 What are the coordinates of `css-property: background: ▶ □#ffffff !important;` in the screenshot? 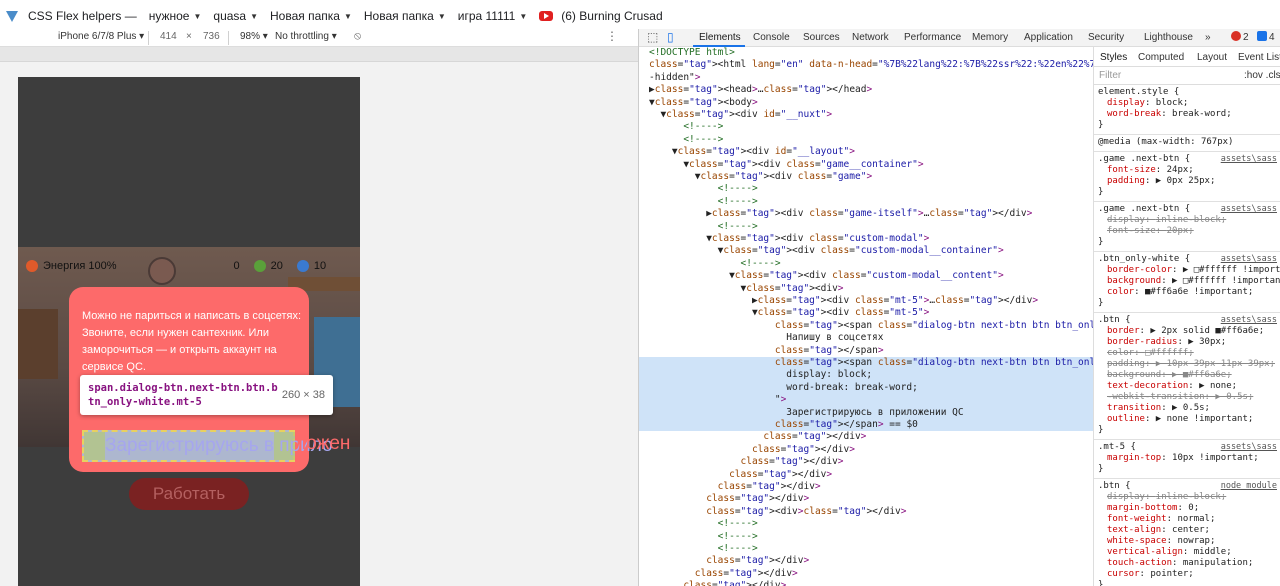 It's located at (1189, 281).